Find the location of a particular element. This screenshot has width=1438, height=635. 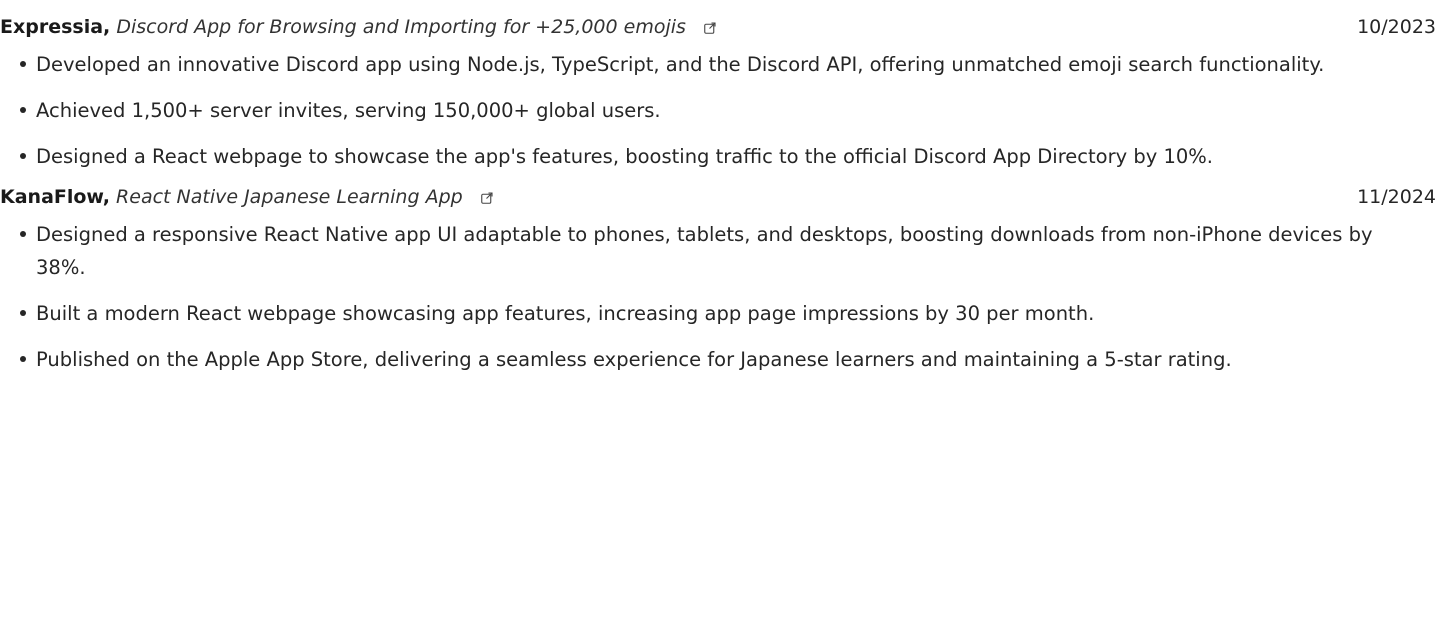

project-name: Expressia, is located at coordinates (55, 27).